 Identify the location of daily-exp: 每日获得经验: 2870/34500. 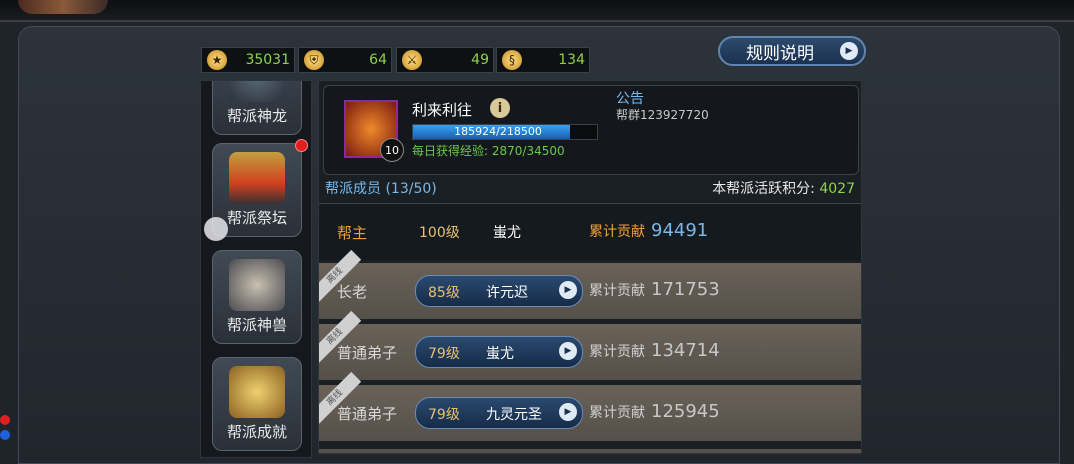
(488, 151).